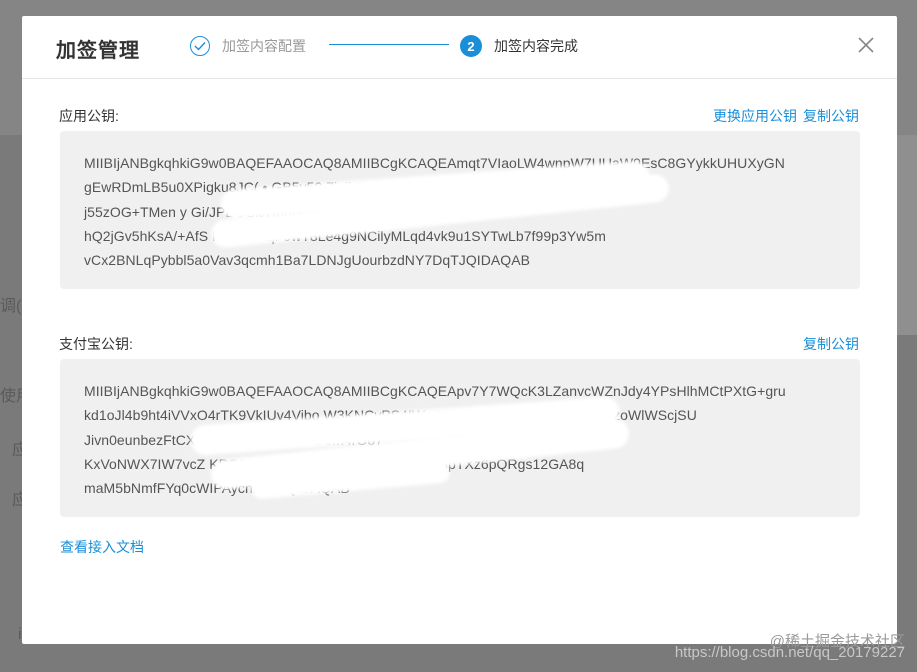 This screenshot has width=917, height=672. I want to click on key-line: maM5bNmfFYq0cWIPAycnm xDQIDAQAB, so click(217, 488).